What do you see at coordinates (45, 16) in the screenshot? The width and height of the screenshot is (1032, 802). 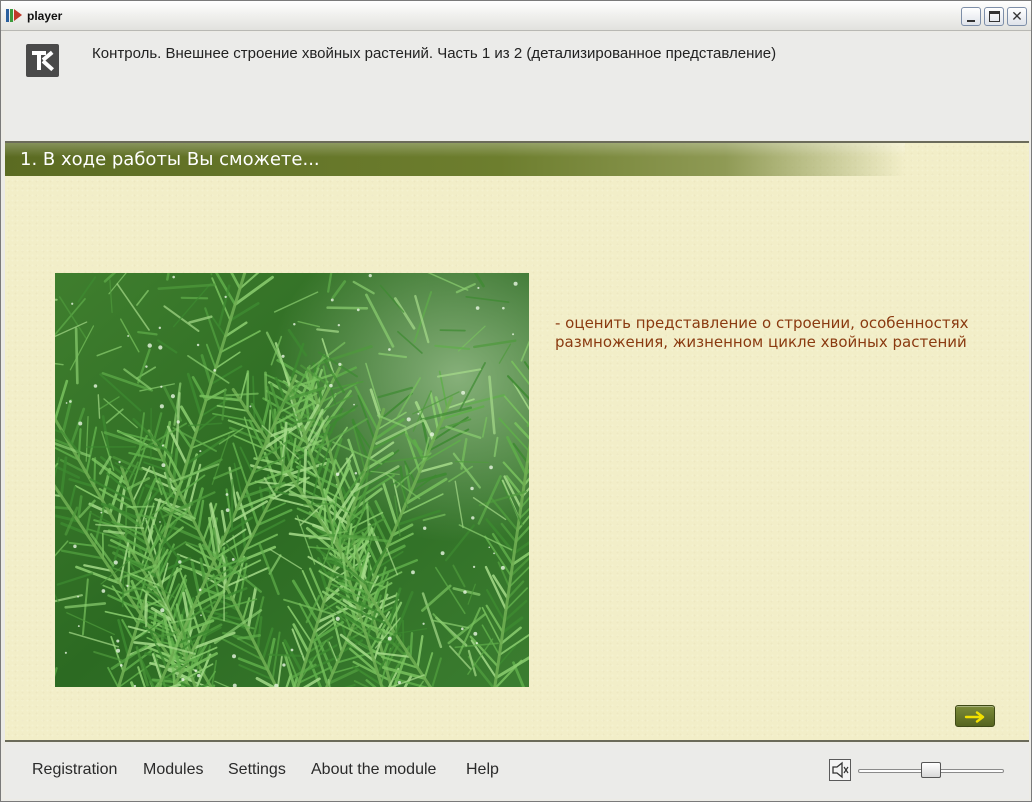 I see `window-title: player` at bounding box center [45, 16].